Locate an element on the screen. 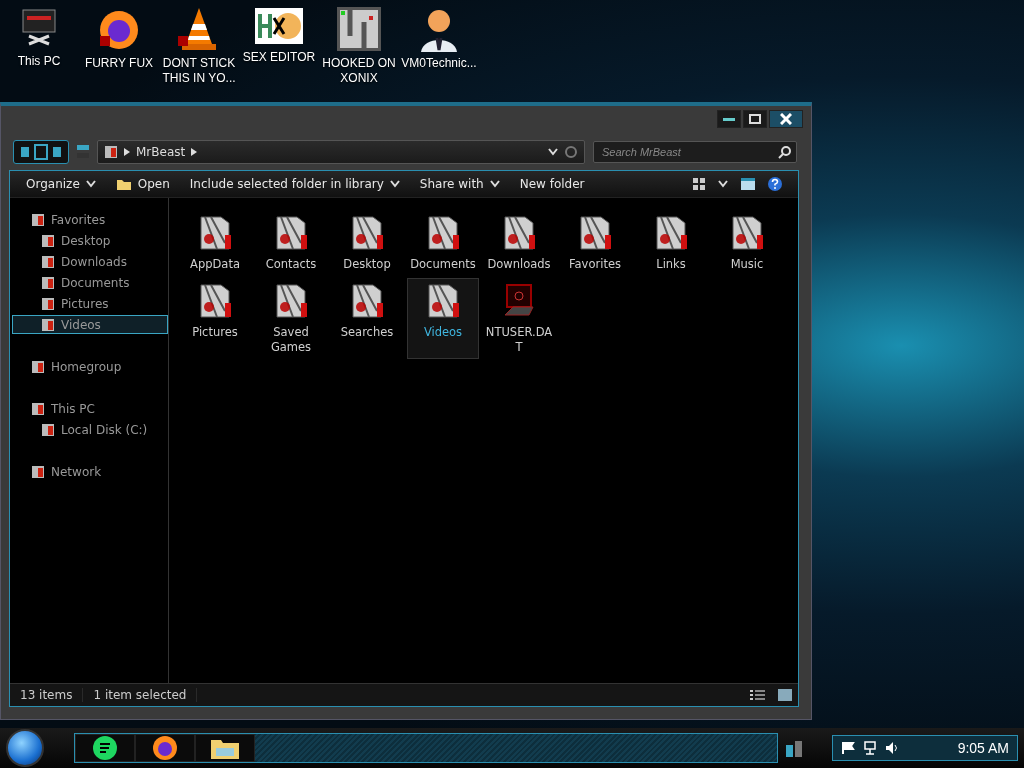  command-button: Open is located at coordinates (142, 184).